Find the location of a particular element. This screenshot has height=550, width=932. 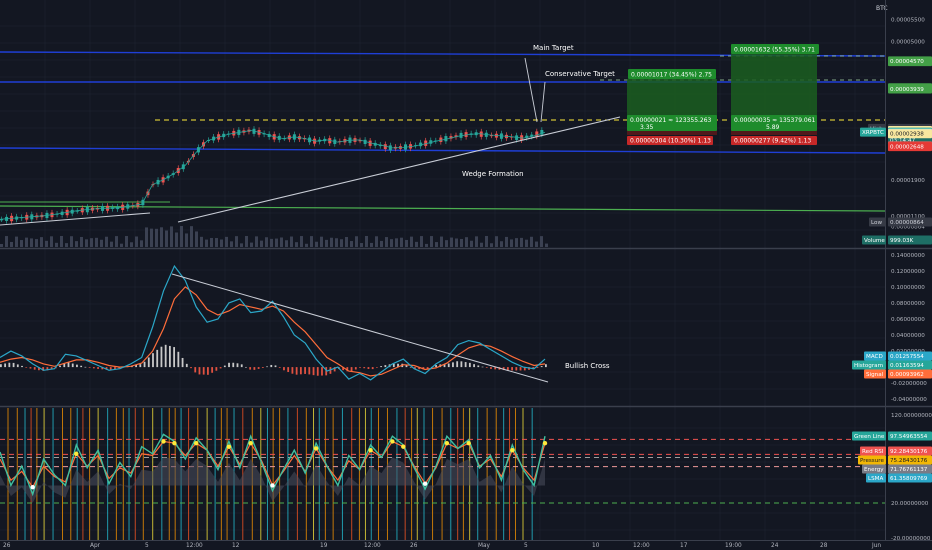

green-line-label: Green Line is located at coordinates (869, 437).